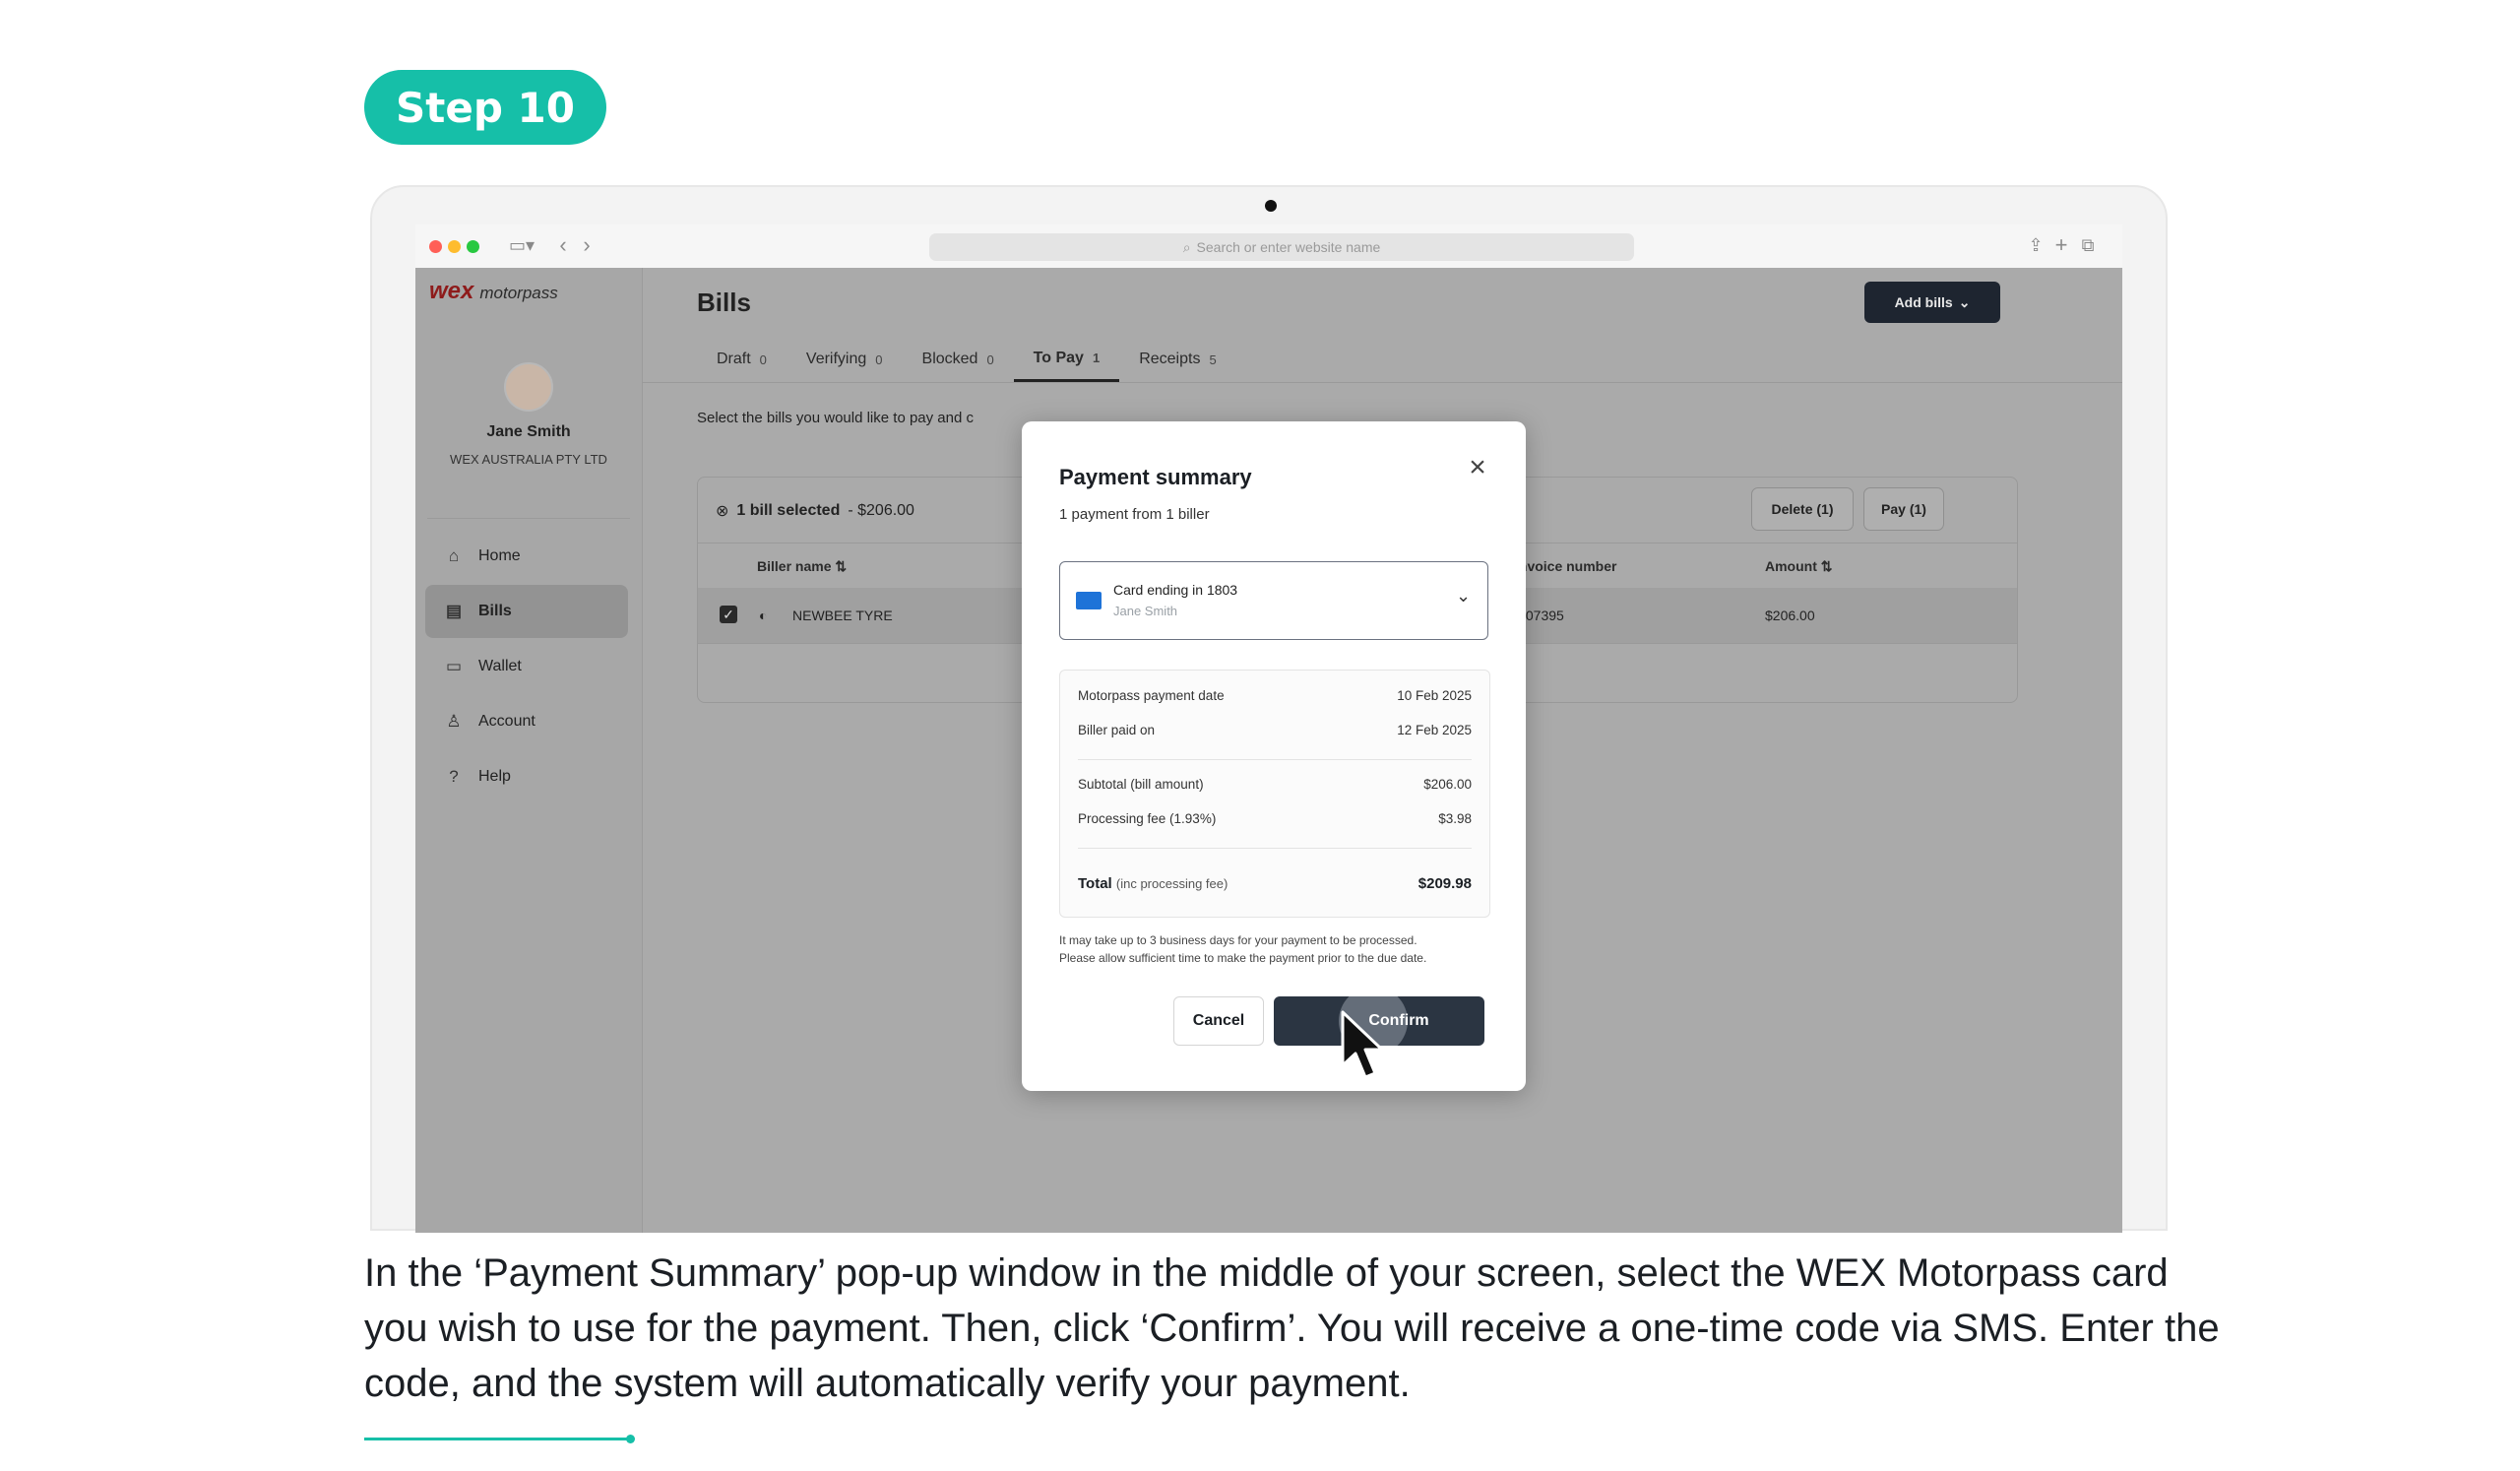 Image resolution: width=2520 pixels, height=1471 pixels. I want to click on tabs-divider, so click(1382, 382).